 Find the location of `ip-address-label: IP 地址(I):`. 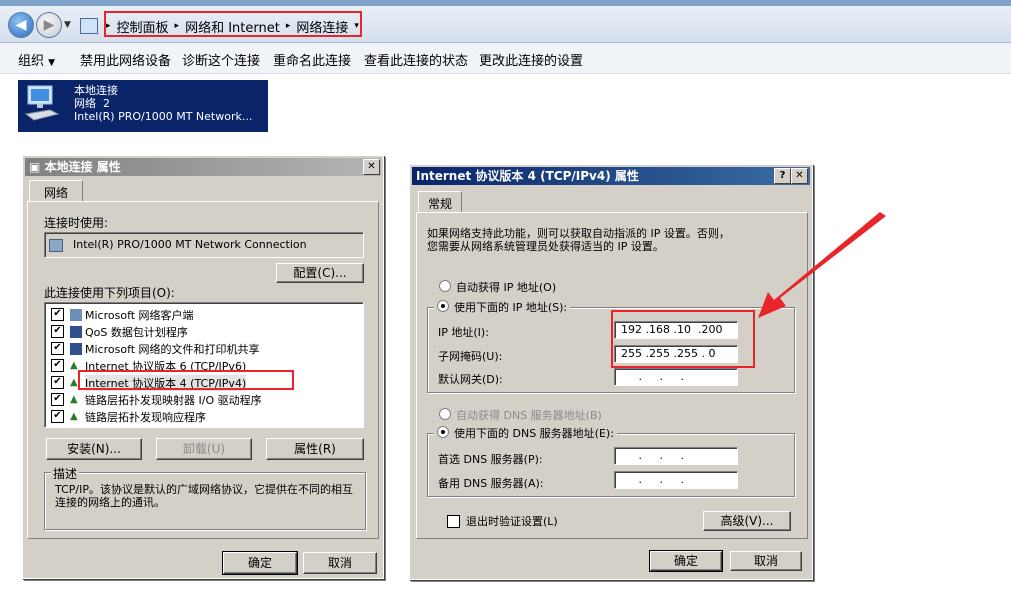

ip-address-label: IP 地址(I): is located at coordinates (463, 332).